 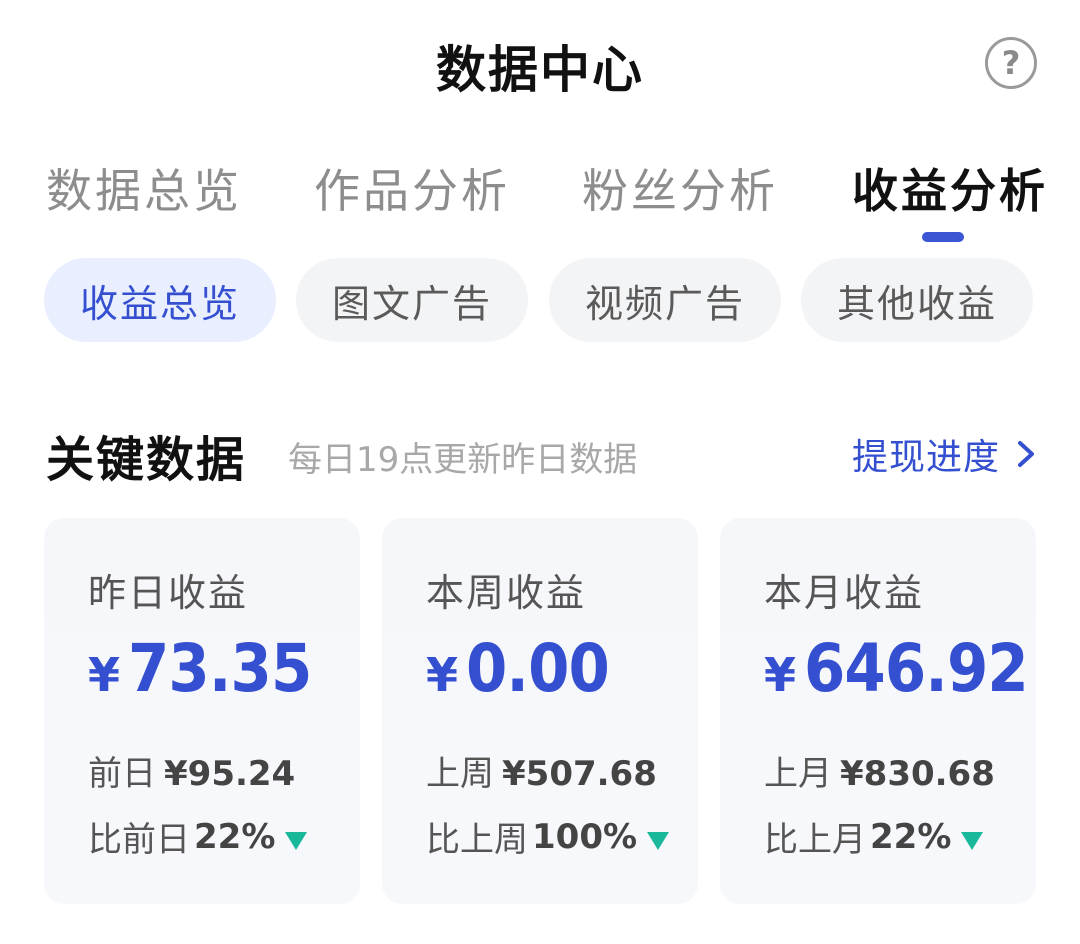 I want to click on comparison: 比上月 22%, so click(x=874, y=836).